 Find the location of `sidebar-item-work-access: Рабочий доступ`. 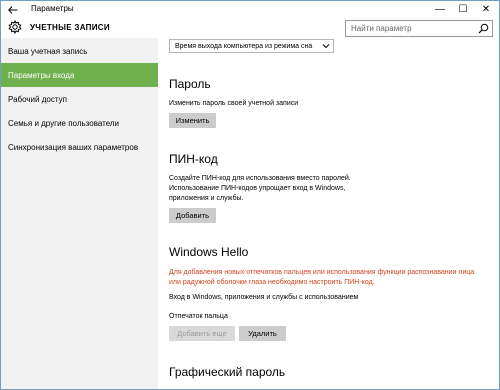

sidebar-item-work-access: Рабочий доступ is located at coordinates (79, 99).